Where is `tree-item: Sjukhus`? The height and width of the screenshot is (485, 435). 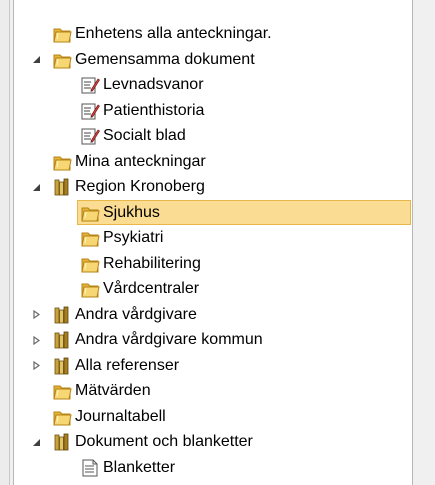 tree-item: Sjukhus is located at coordinates (213, 212).